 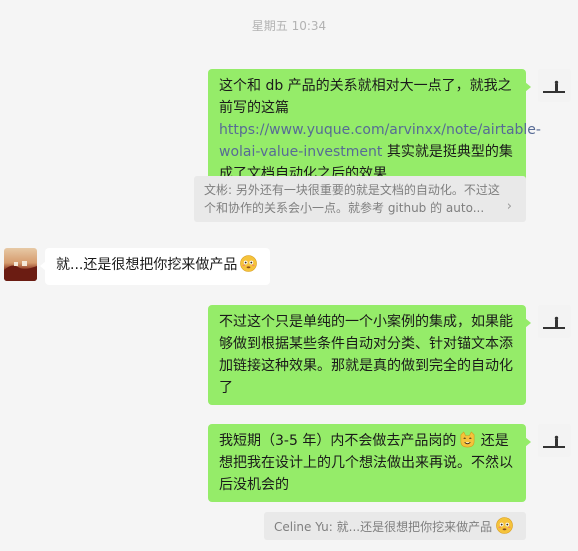 I want to click on chat-timestamp: 星期五 10:34, so click(x=289, y=26).